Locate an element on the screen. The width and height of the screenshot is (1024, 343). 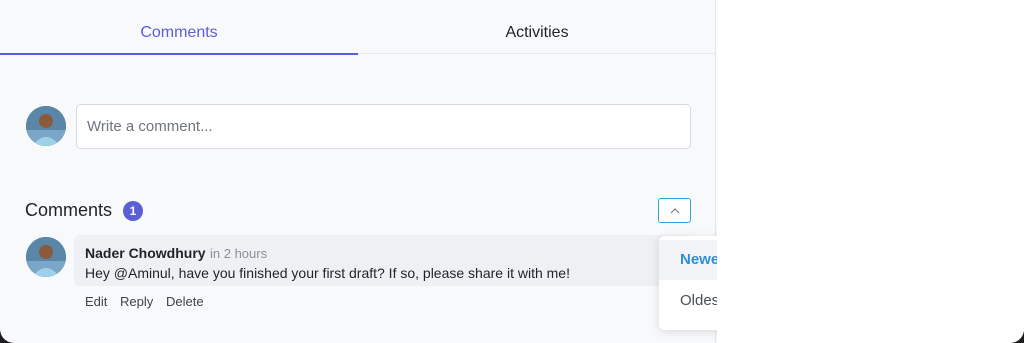
sort-toggle-button is located at coordinates (674, 210).